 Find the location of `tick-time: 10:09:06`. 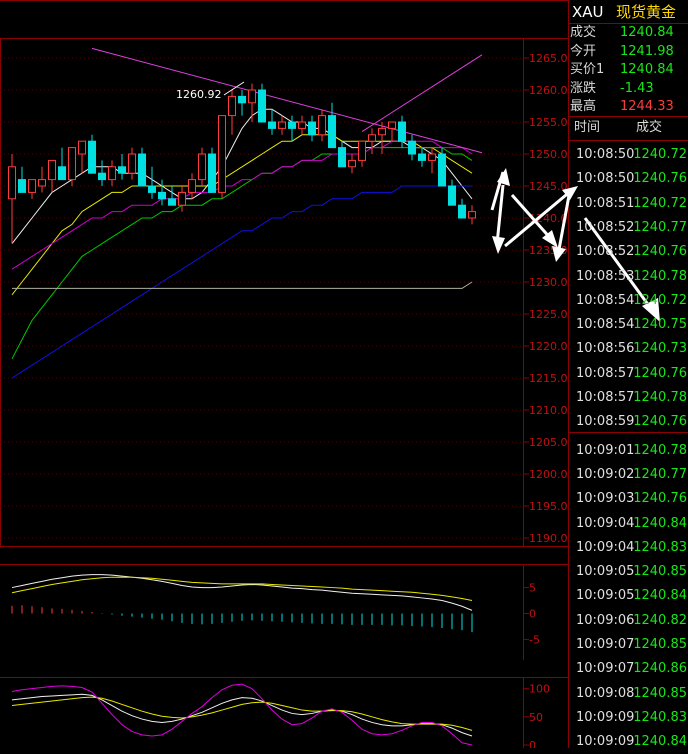

tick-time: 10:09:06 is located at coordinates (605, 620).